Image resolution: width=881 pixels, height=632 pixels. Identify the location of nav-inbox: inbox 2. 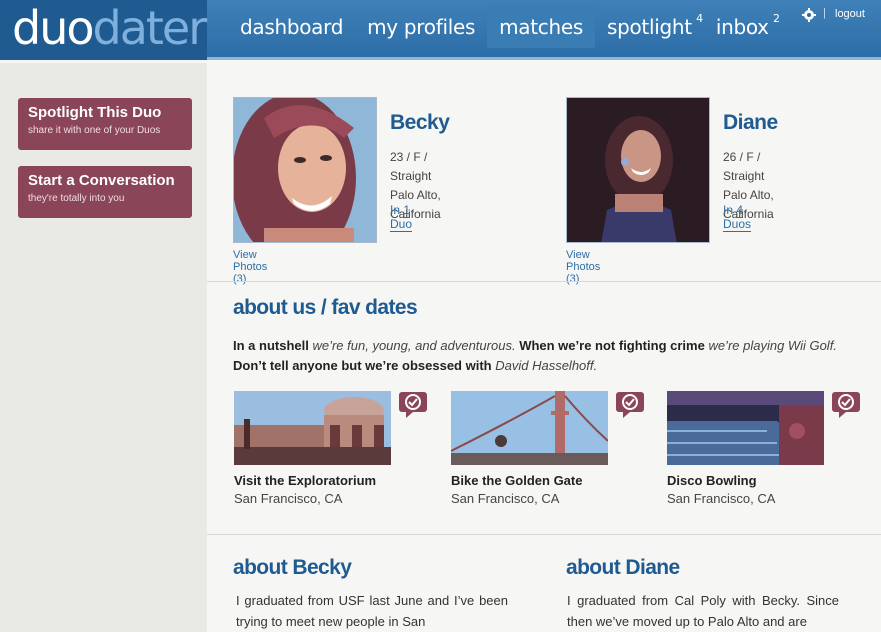
(742, 27).